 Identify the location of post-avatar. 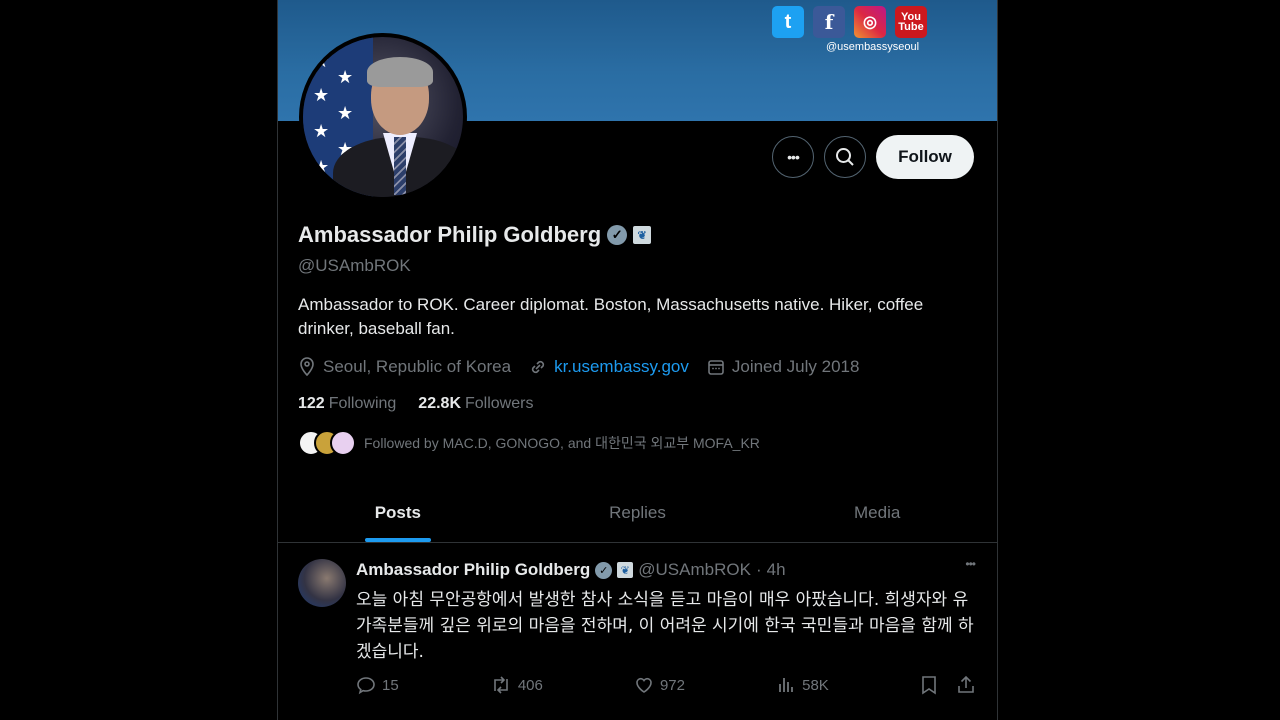
(322, 583).